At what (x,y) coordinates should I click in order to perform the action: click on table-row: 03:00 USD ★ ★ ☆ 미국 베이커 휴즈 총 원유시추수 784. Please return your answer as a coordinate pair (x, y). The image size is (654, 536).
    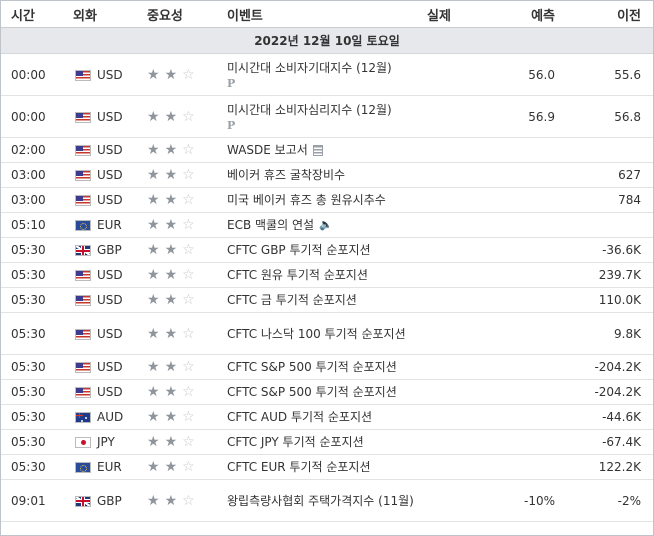
    Looking at the image, I should click on (327, 200).